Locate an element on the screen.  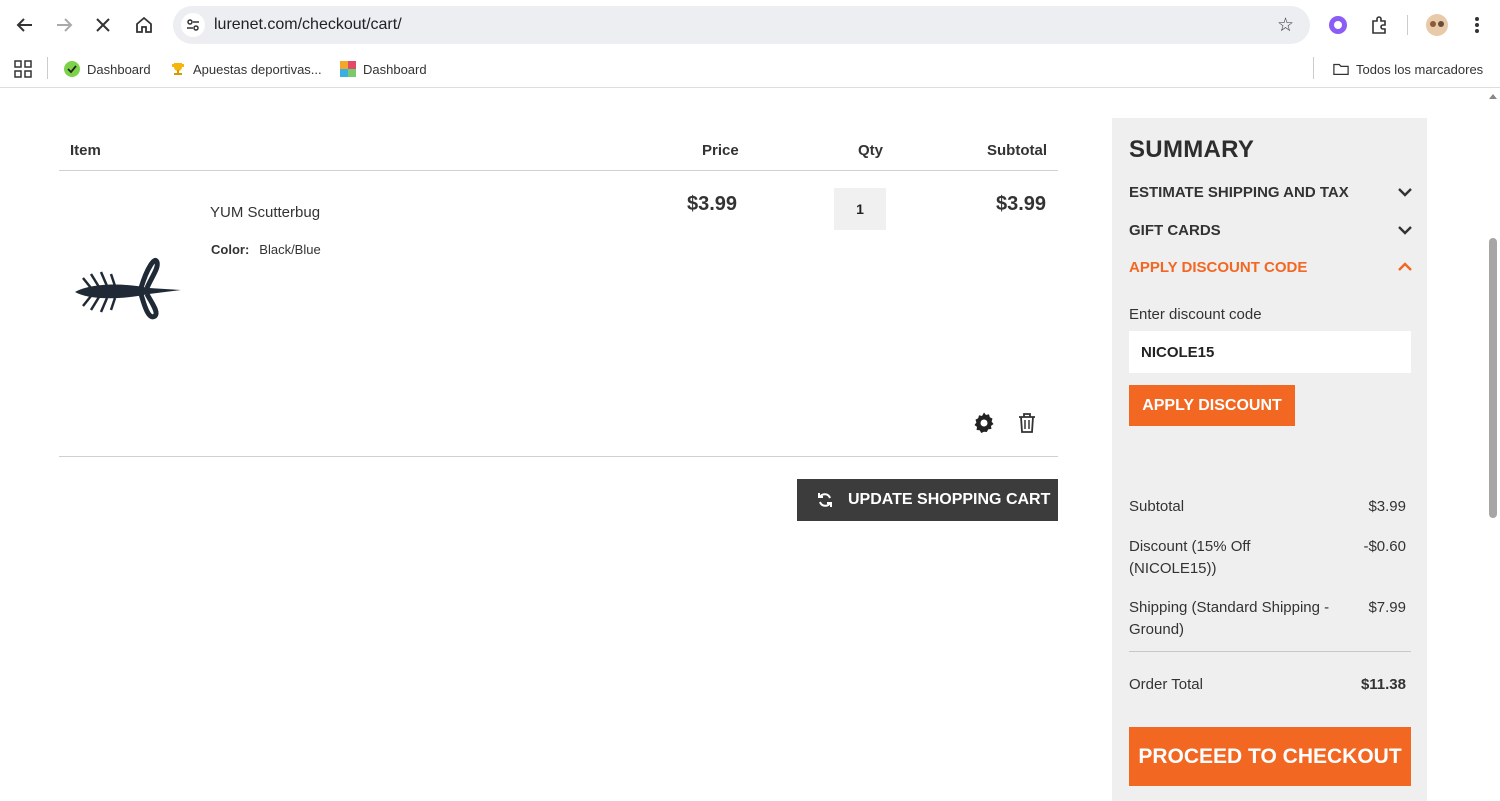
all-bookmarks-label: Todos los marcadores is located at coordinates (1420, 69).